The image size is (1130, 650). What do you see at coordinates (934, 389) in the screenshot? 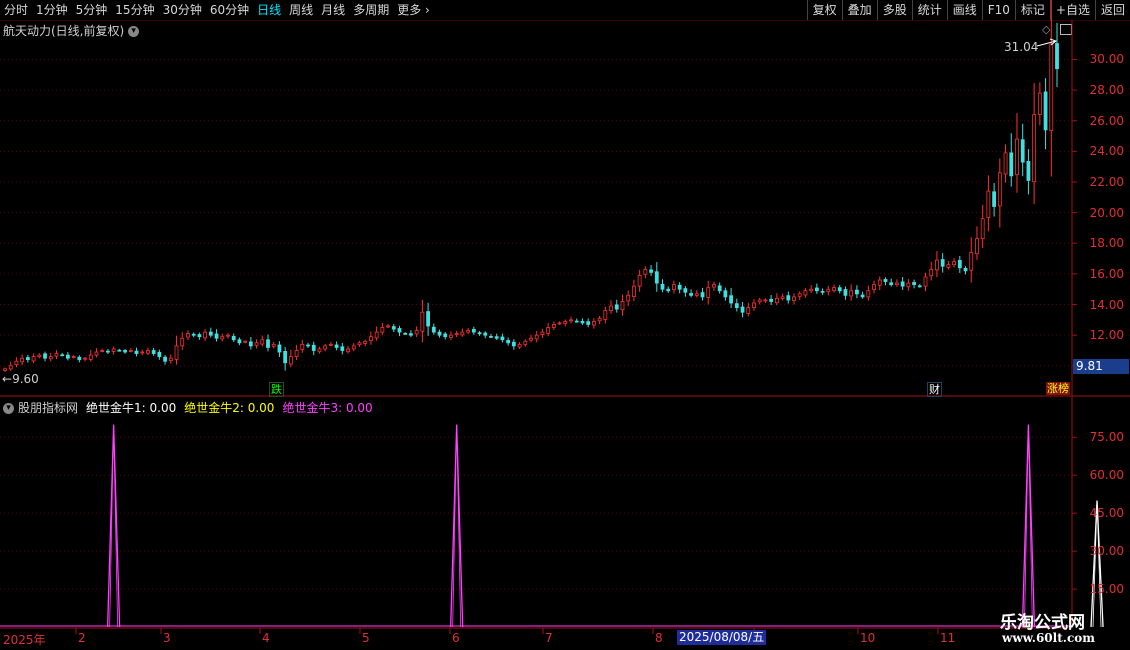
I see `event-tag-finance: 财` at bounding box center [934, 389].